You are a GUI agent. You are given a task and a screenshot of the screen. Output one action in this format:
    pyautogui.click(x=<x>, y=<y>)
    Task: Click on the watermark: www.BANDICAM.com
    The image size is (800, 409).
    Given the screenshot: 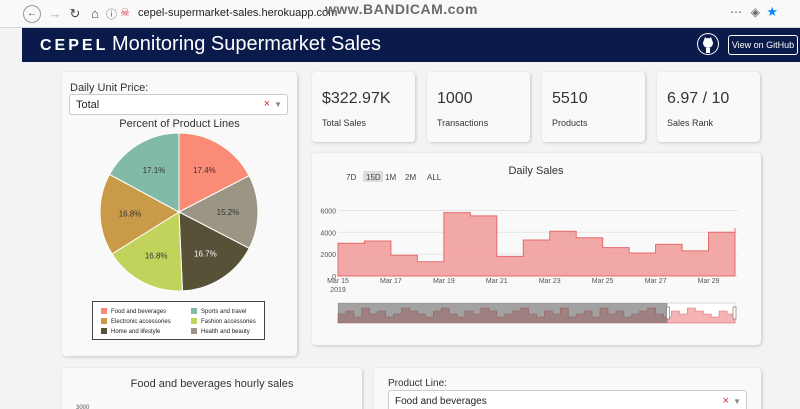 What is the action you would take?
    pyautogui.click(x=401, y=9)
    